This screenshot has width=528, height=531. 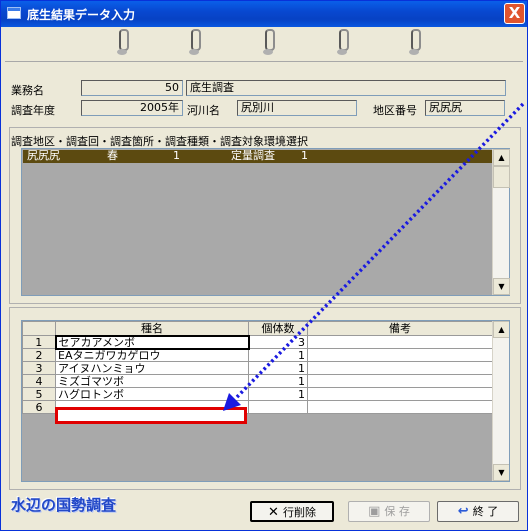 I want to click on column-header-note: 備考, so click(x=400, y=328).